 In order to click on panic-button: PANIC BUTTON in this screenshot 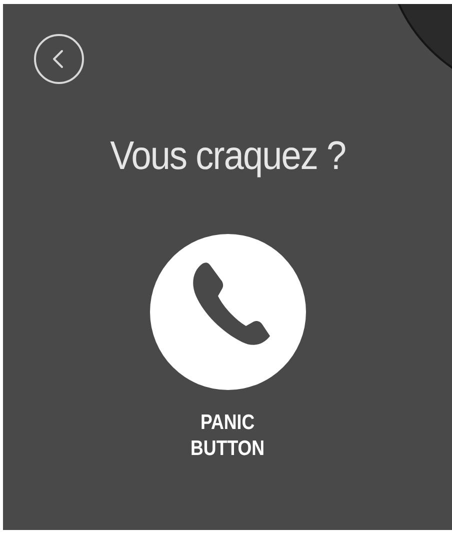, I will do `click(228, 348)`.